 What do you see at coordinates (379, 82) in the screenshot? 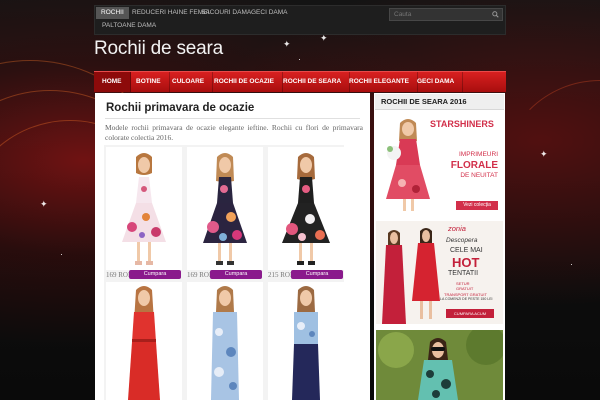
I see `main-nav-item-rochii-elegante: ROCHII ELEGANTE` at bounding box center [379, 82].